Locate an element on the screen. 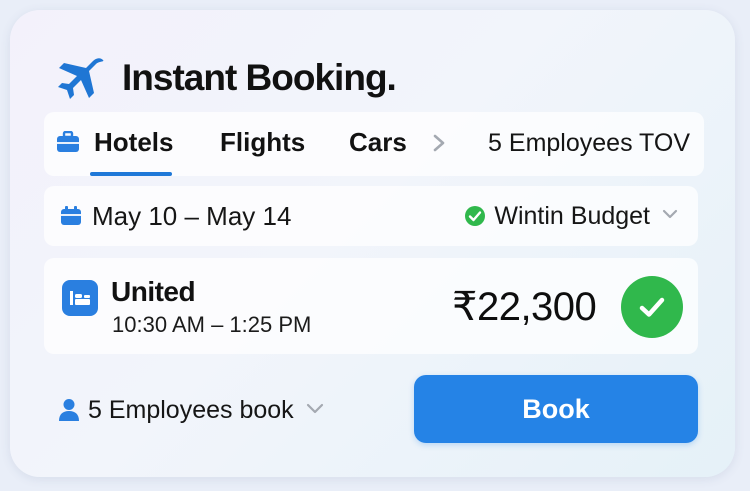 The height and width of the screenshot is (491, 750). person-icon is located at coordinates (69, 410).